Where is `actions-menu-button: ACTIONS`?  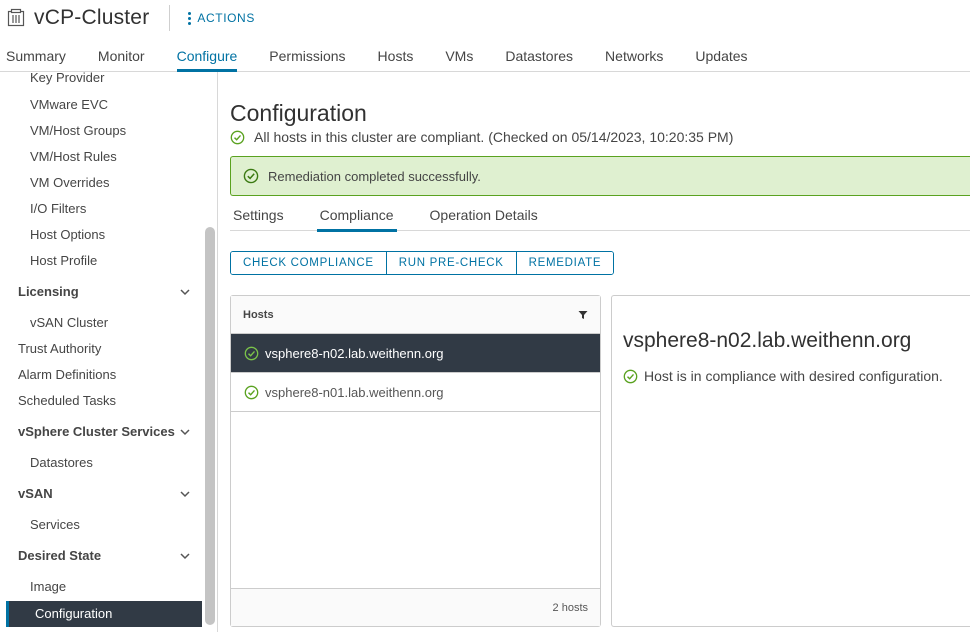 actions-menu-button: ACTIONS is located at coordinates (221, 18).